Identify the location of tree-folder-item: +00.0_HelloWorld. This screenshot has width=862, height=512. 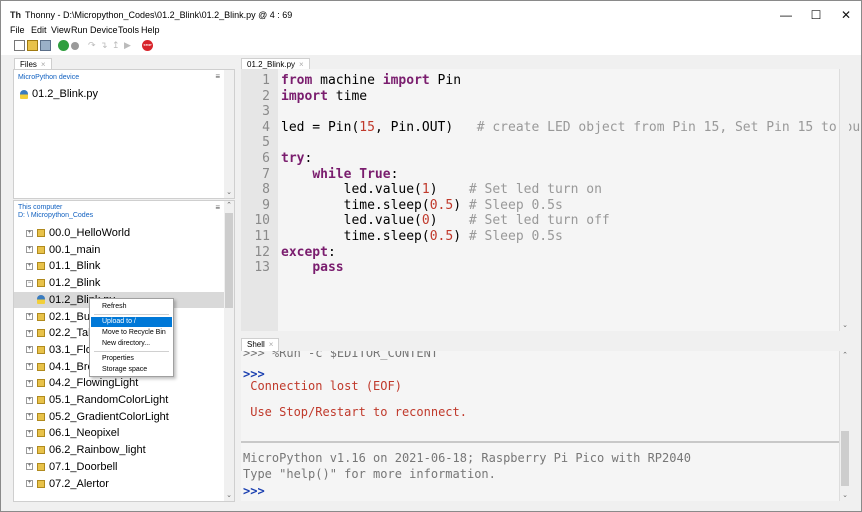
(119, 233).